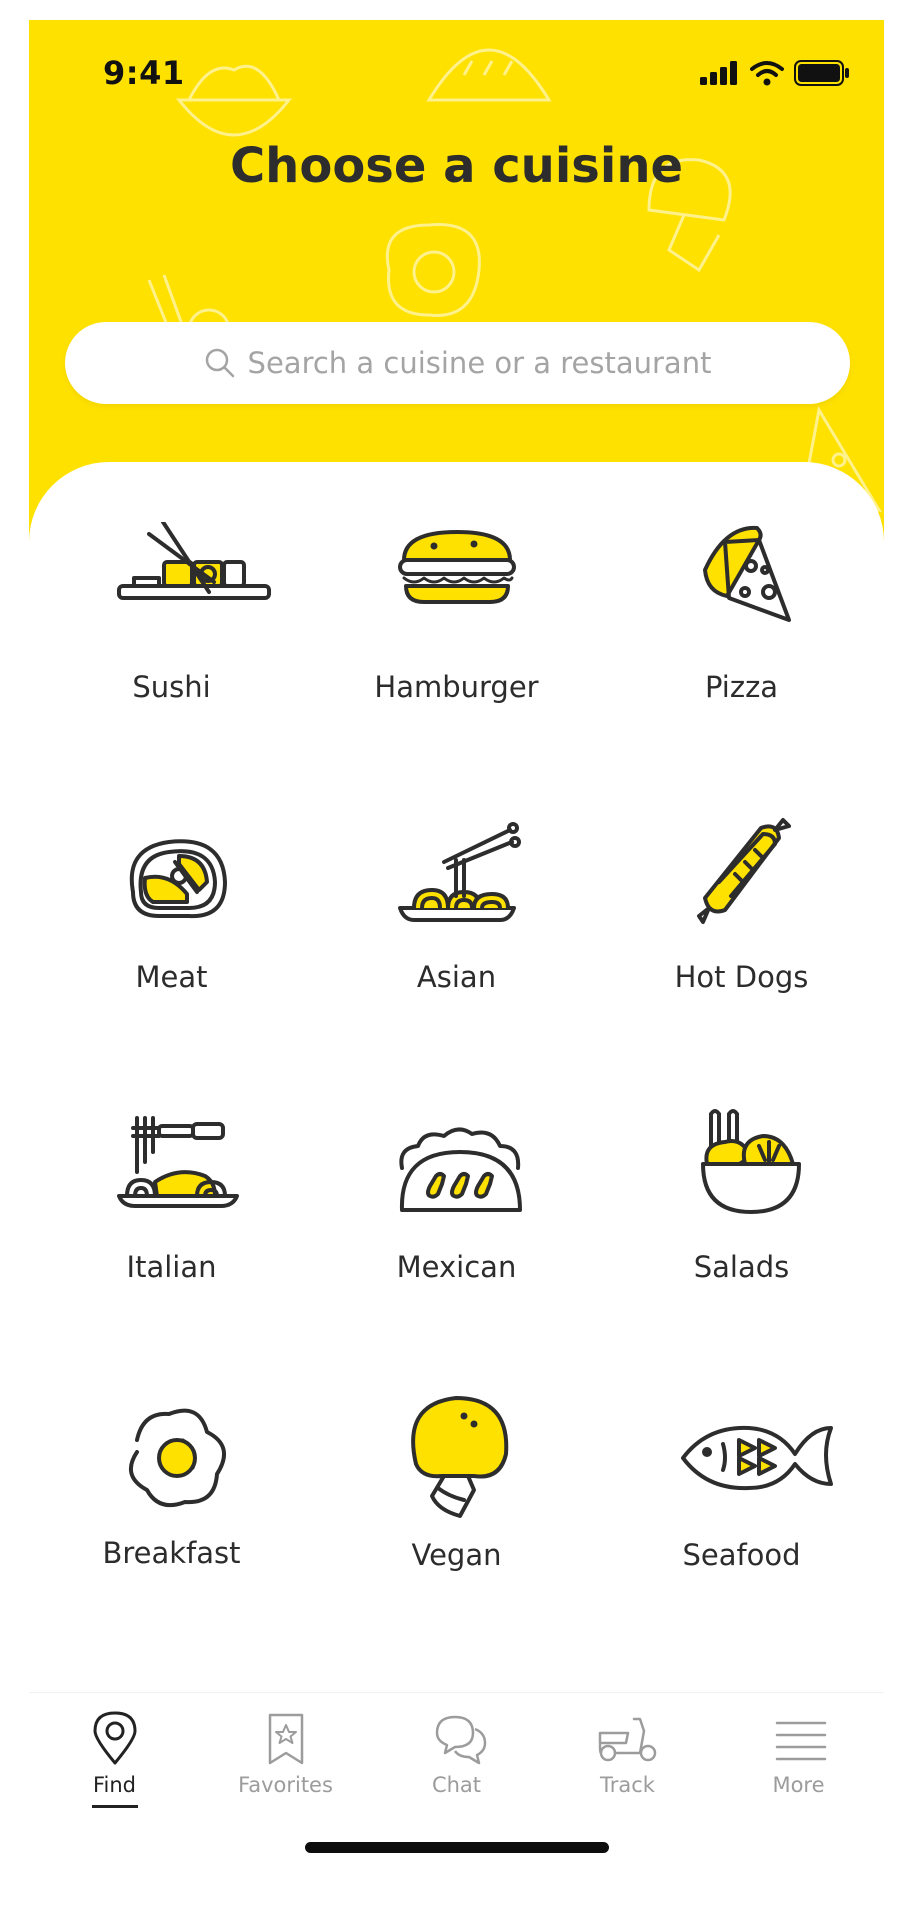 This screenshot has height=1919, width=914. I want to click on cuisine-breakfast: Breakfast, so click(171, 1537).